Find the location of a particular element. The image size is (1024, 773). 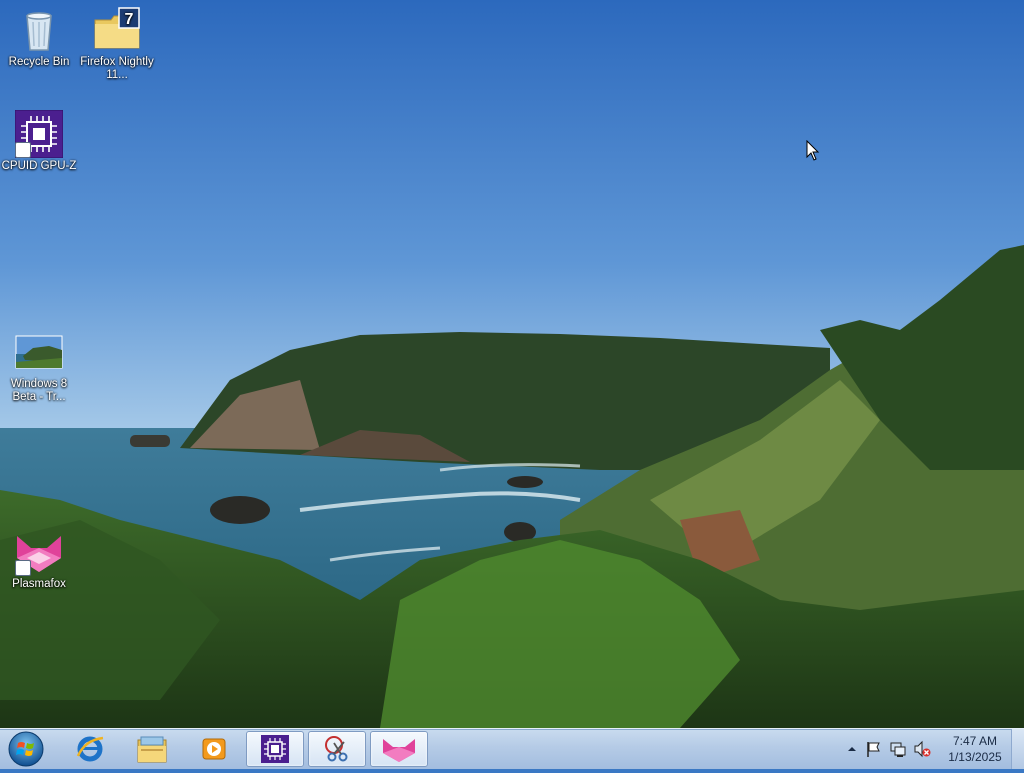

taskbar-gpuz is located at coordinates (275, 749).